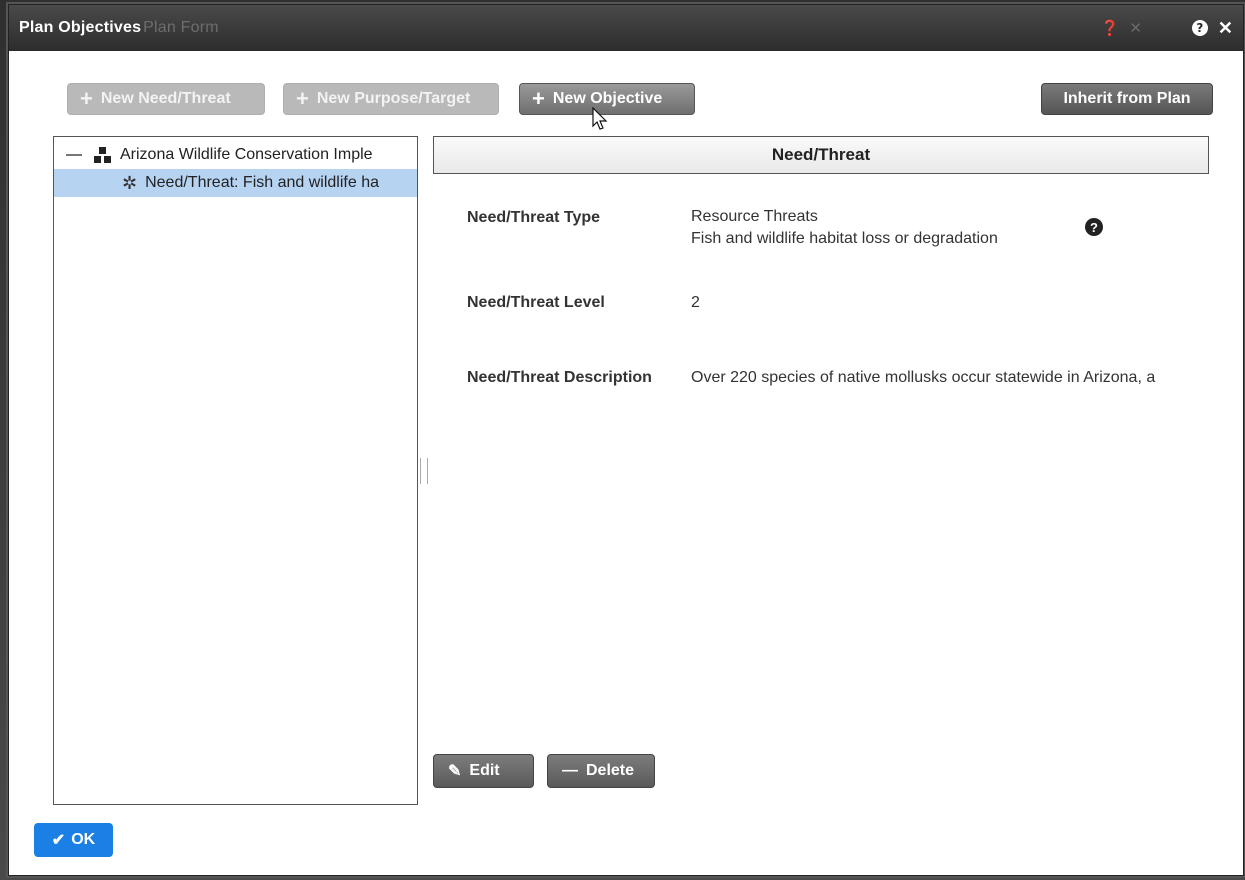 This screenshot has height=880, width=1245. I want to click on field-value: 2, so click(695, 303).